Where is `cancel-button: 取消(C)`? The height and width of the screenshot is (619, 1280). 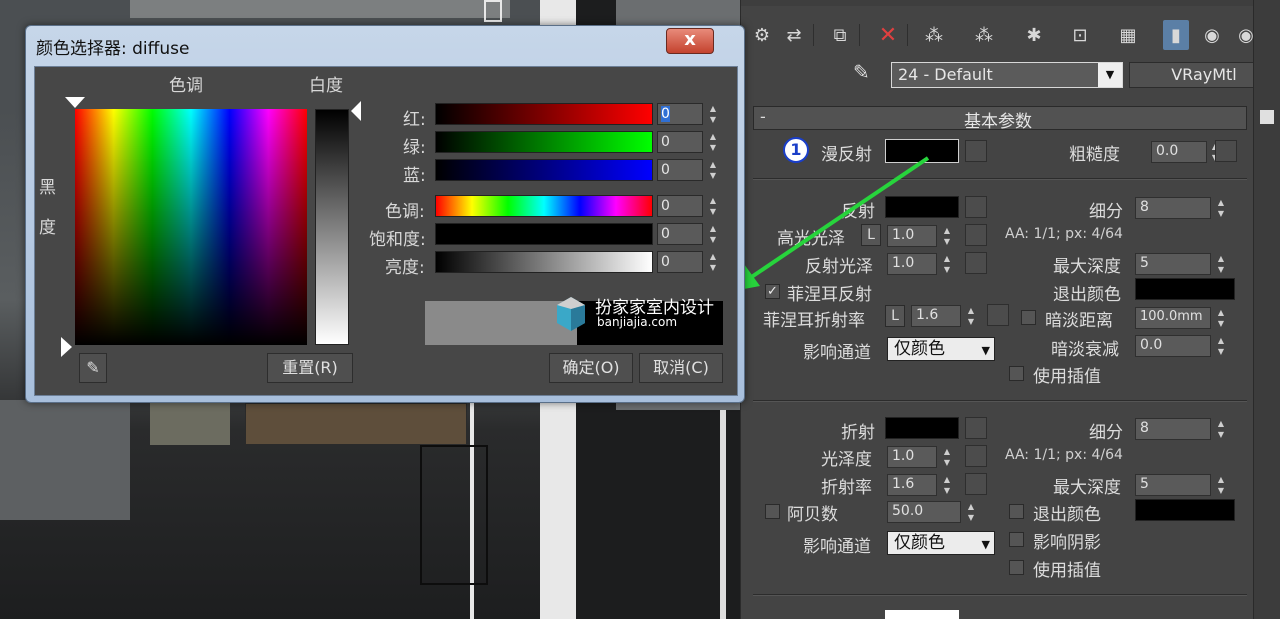 cancel-button: 取消(C) is located at coordinates (681, 368).